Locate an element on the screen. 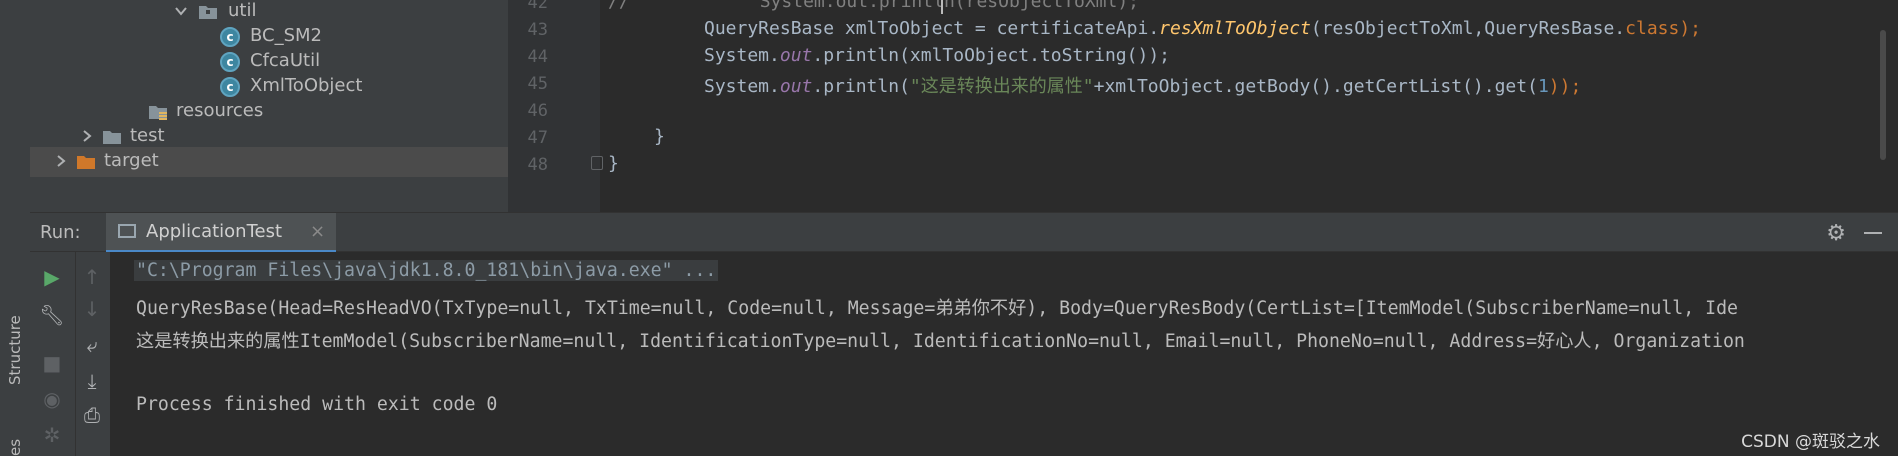 This screenshot has width=1898, height=456. tab-application-test: ApplicationTest × is located at coordinates (221, 233).